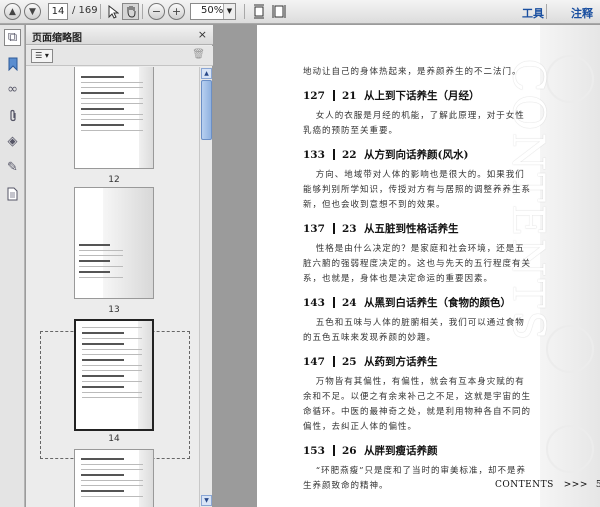  Describe the element at coordinates (411, 229) in the screenshot. I see `toc-section-title: 从五脏到性格话养生` at that location.